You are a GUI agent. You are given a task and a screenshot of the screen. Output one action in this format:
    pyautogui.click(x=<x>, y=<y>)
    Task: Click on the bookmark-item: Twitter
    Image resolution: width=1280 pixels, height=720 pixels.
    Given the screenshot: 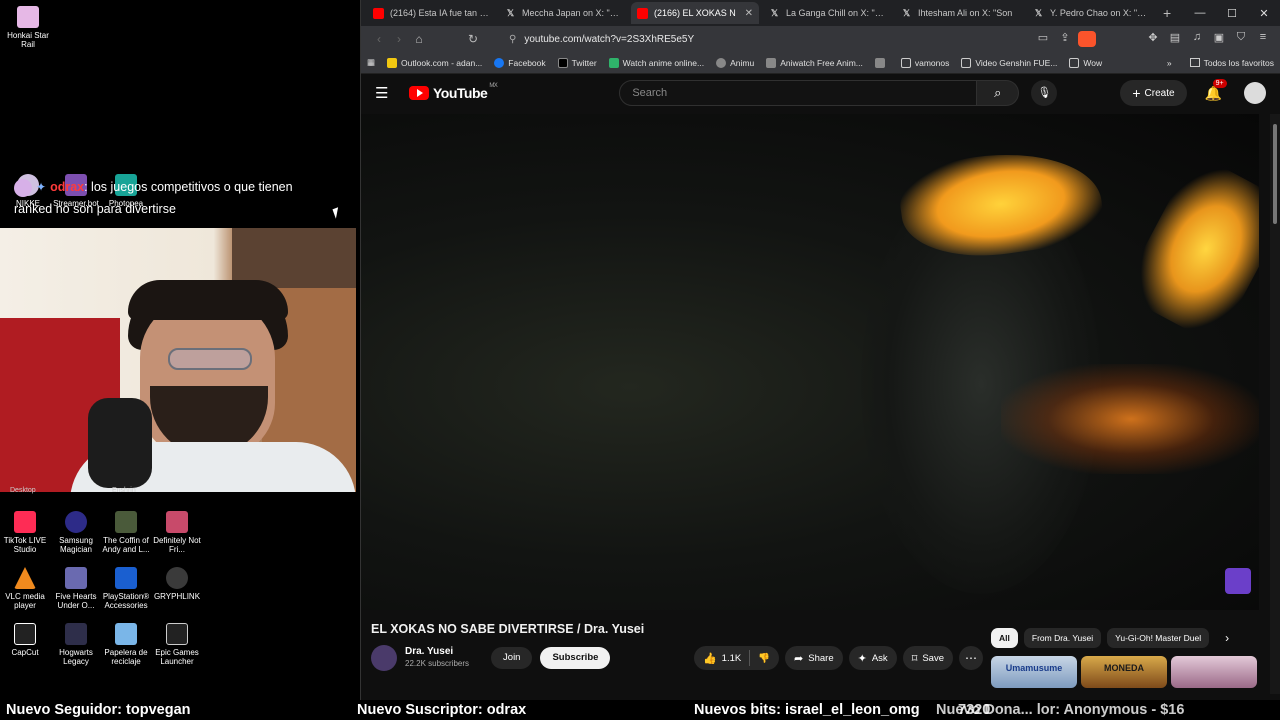 What is the action you would take?
    pyautogui.click(x=577, y=62)
    